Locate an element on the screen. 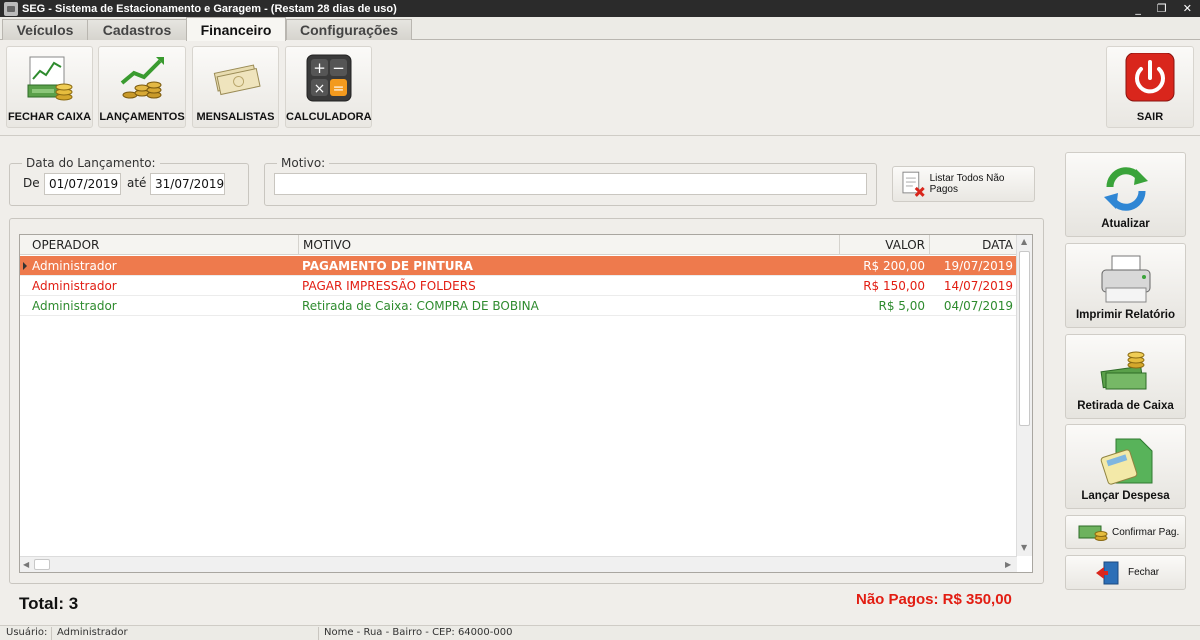 The image size is (1200, 640). imprimir-relatorio-label: Imprimir Relatório is located at coordinates (1125, 315).